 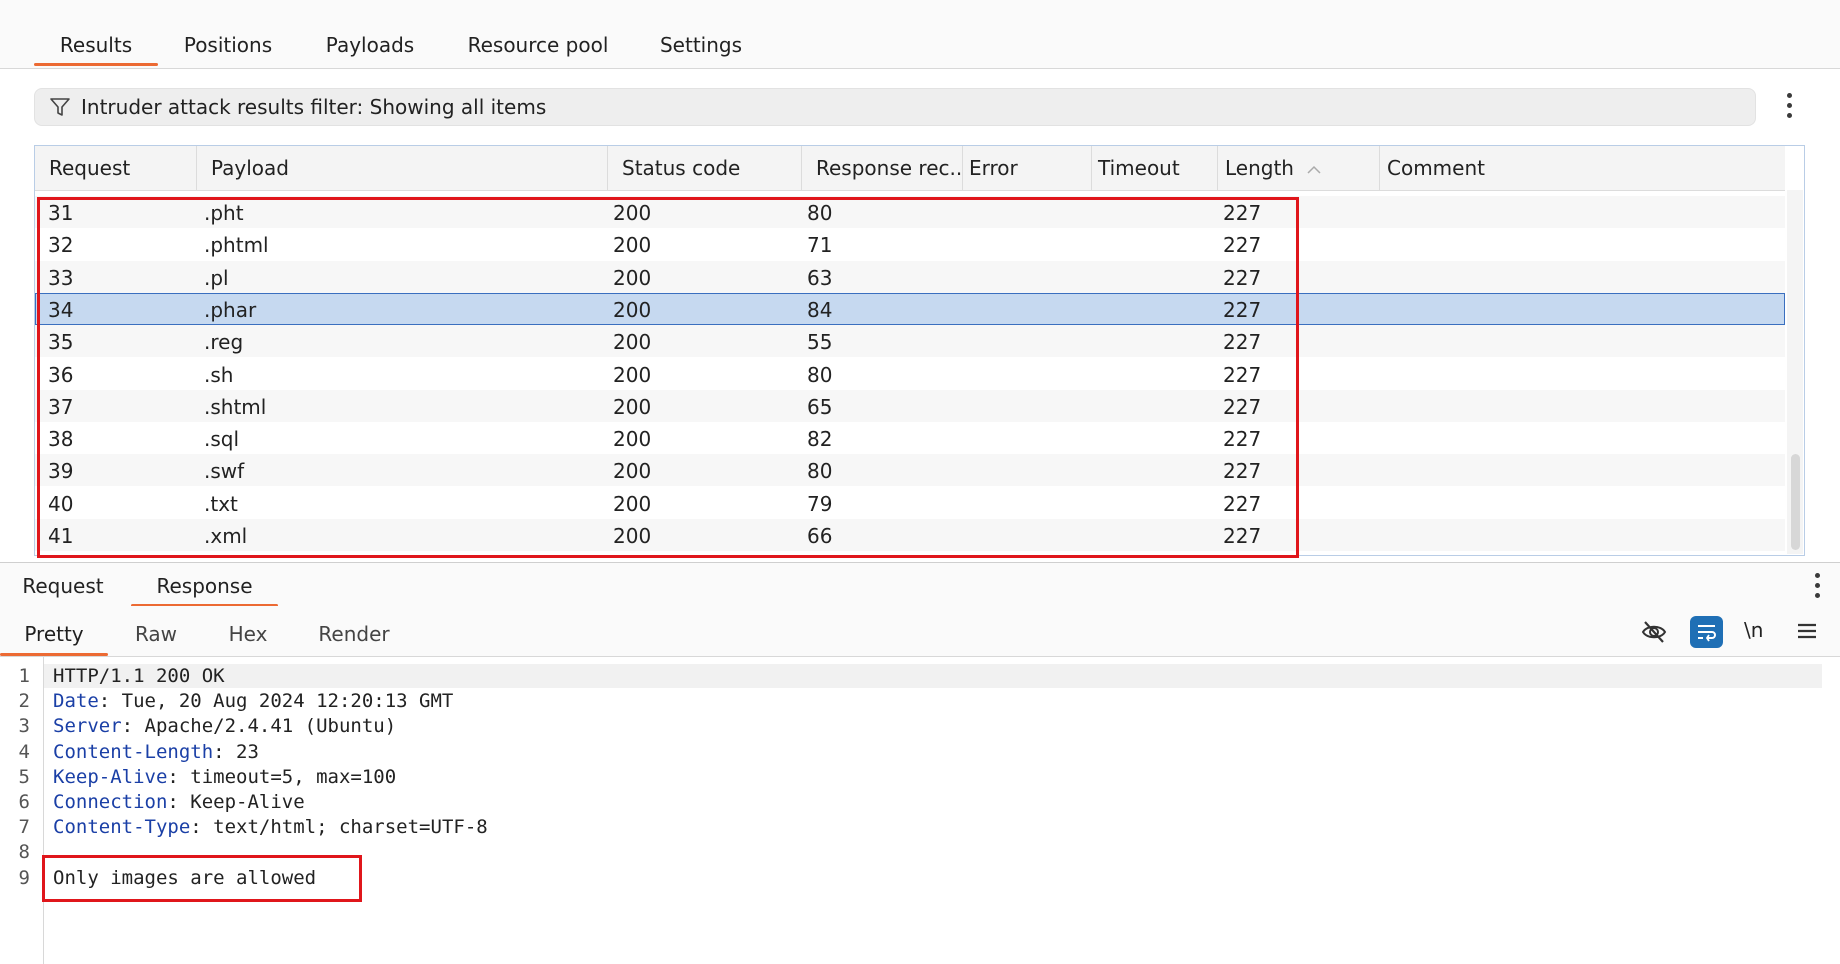 I want to click on tab-hex: Hex, so click(x=248, y=631).